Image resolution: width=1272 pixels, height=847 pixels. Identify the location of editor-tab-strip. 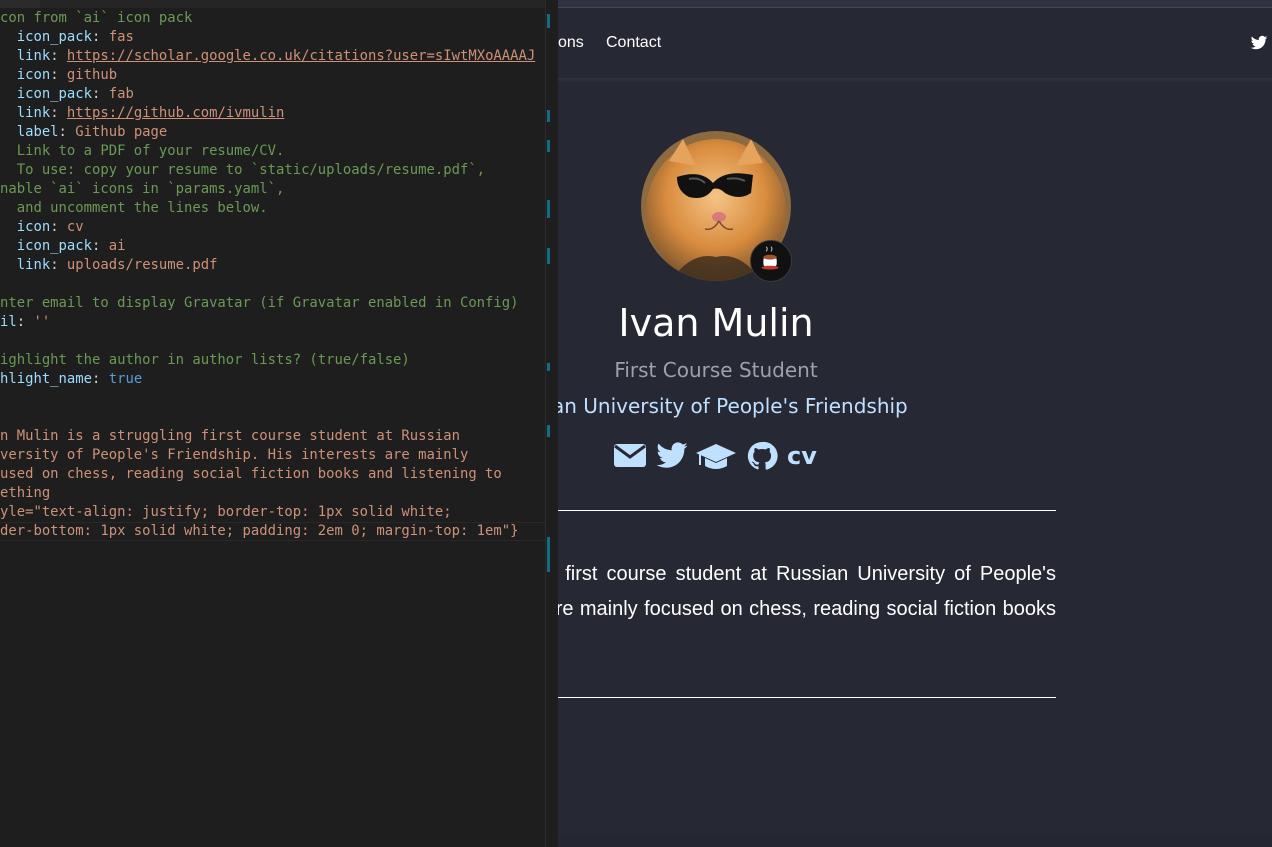
(273, 4).